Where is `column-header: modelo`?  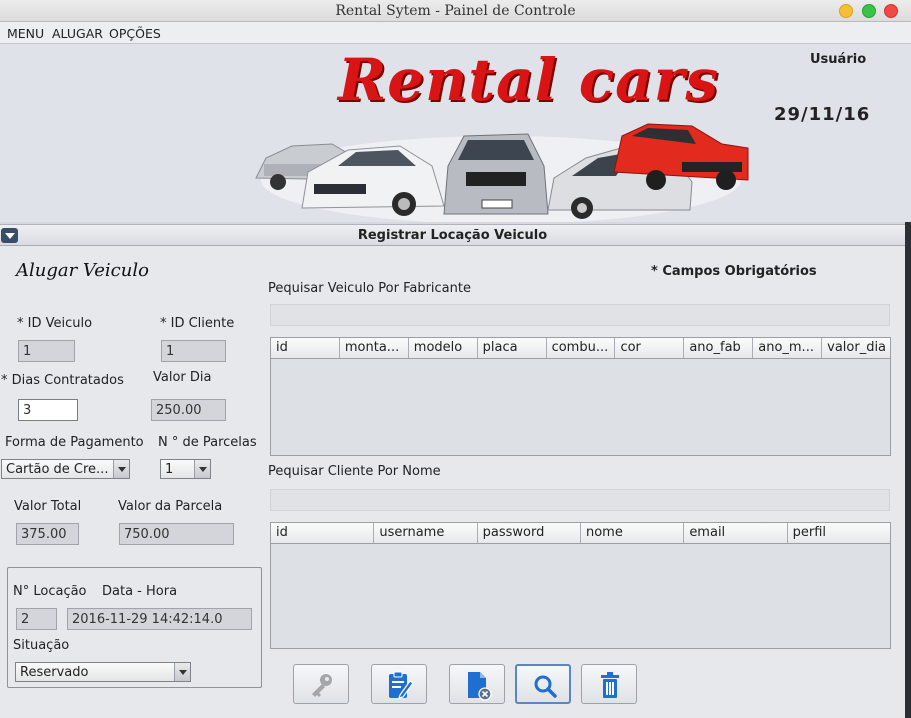
column-header: modelo is located at coordinates (443, 348).